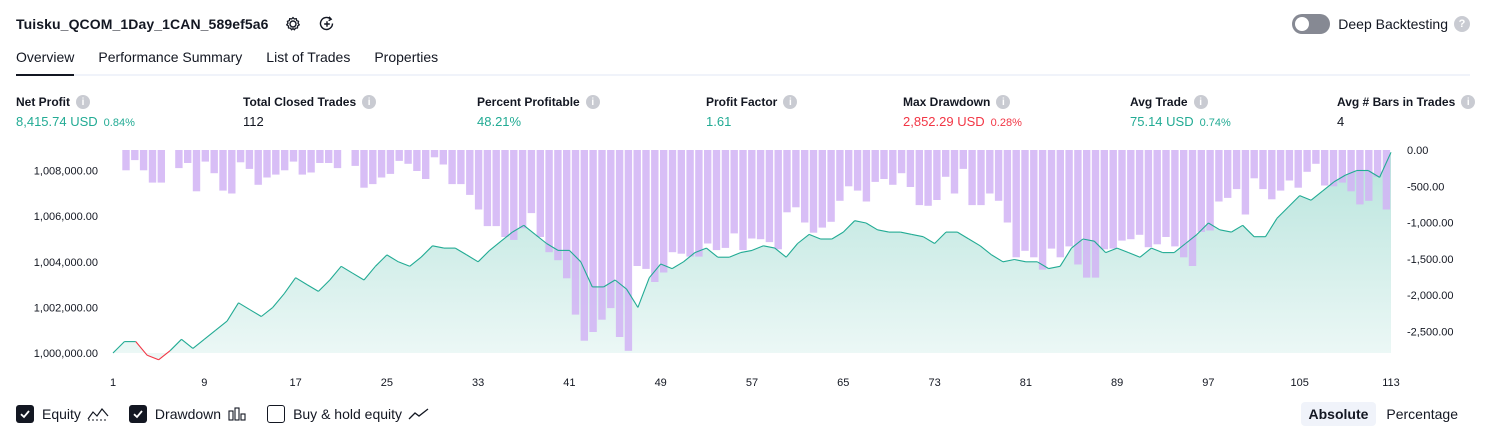  What do you see at coordinates (1430, 260) in the screenshot?
I see `right-axis-tick: -1,500.00` at bounding box center [1430, 260].